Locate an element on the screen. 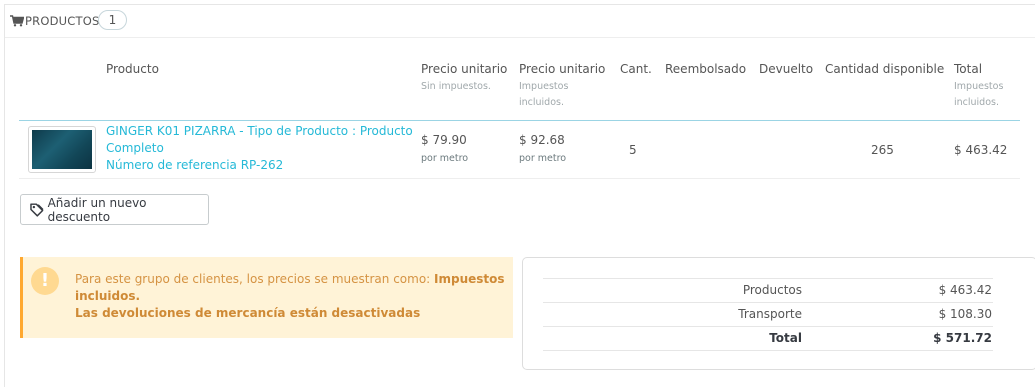 The width and height of the screenshot is (1035, 387). totals-products-label: Productos is located at coordinates (772, 290).